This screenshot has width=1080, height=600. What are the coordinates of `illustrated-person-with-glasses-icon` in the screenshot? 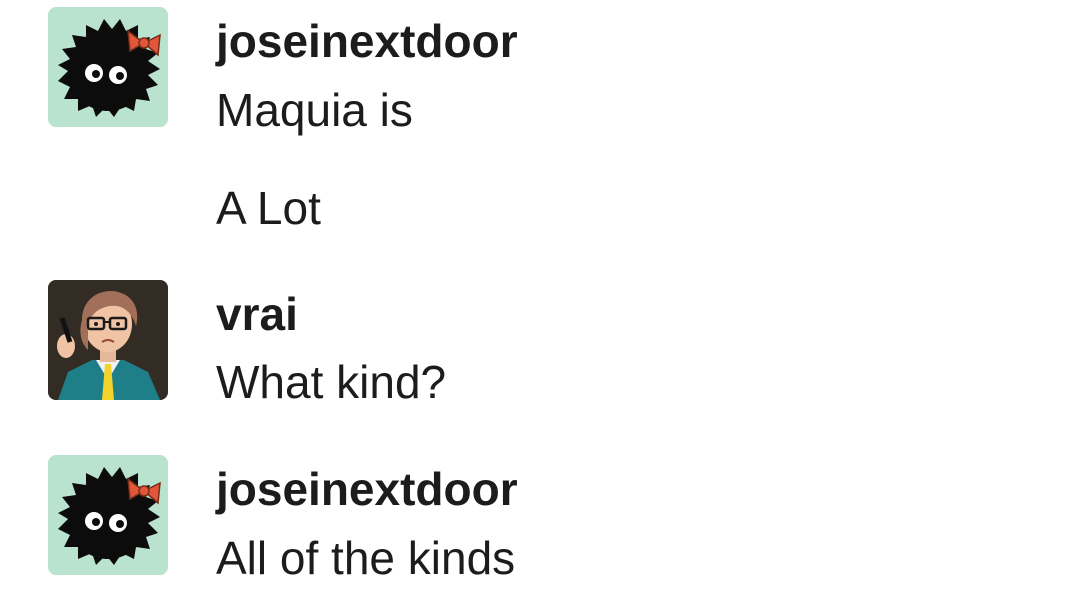 It's located at (108, 340).